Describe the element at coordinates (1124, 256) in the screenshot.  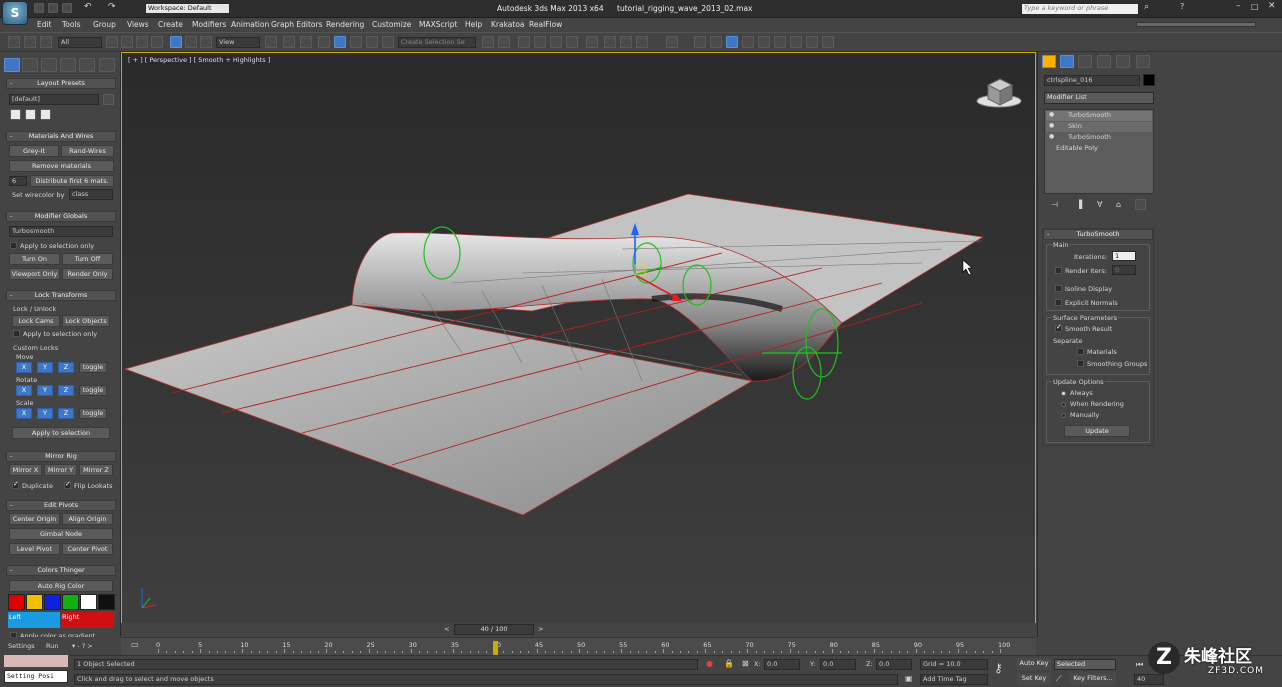
I see `iterations-spinner: 1` at that location.